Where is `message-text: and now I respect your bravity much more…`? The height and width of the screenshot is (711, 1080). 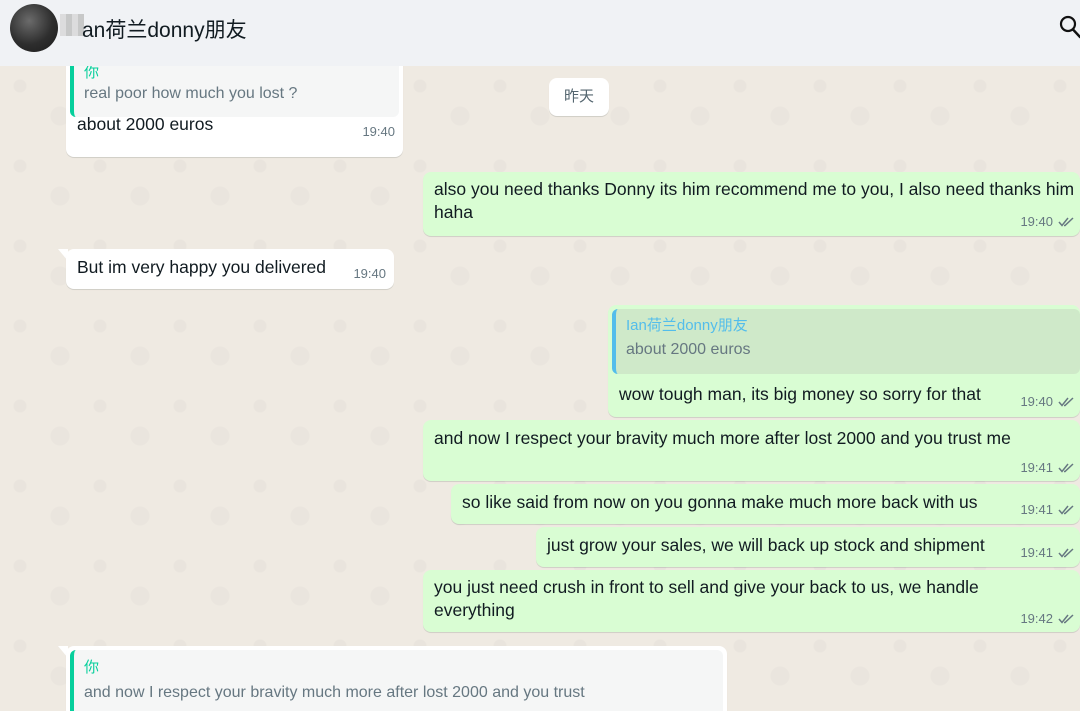 message-text: and now I respect your bravity much more… is located at coordinates (722, 438).